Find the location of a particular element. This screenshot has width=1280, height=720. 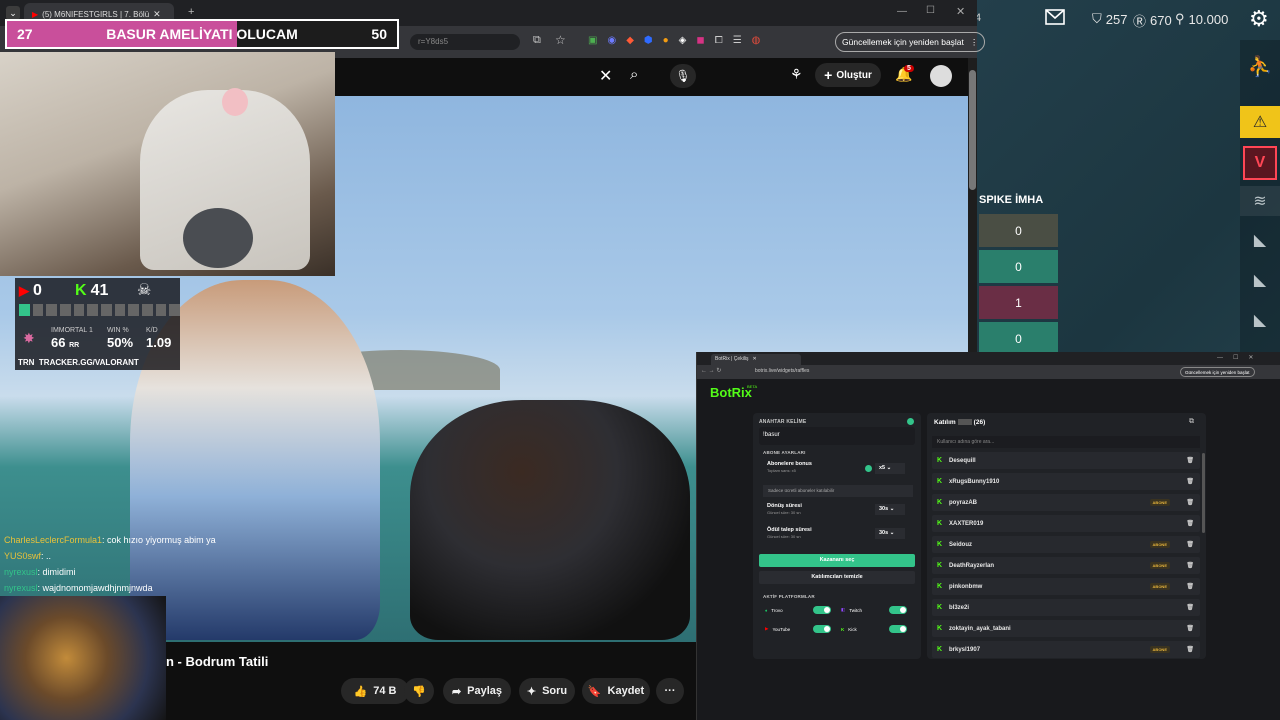

add-friend-icon: ⛹ is located at coordinates (1260, 66).